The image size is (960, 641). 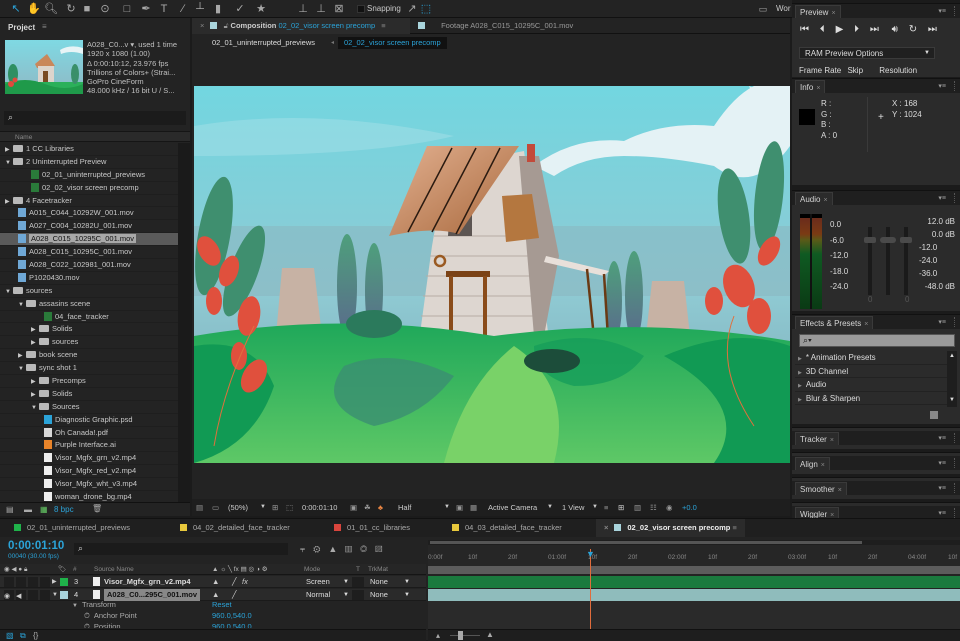 What do you see at coordinates (438, 635) in the screenshot?
I see `zoom-out-icon: ▴` at bounding box center [438, 635].